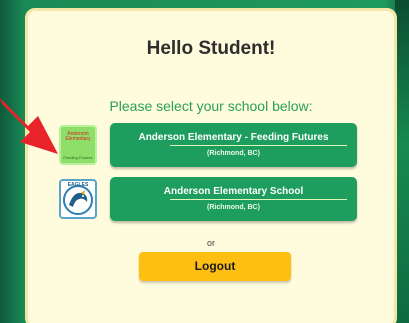 The height and width of the screenshot is (323, 409). What do you see at coordinates (233, 191) in the screenshot?
I see `school-name: Anderson Elementary School` at bounding box center [233, 191].